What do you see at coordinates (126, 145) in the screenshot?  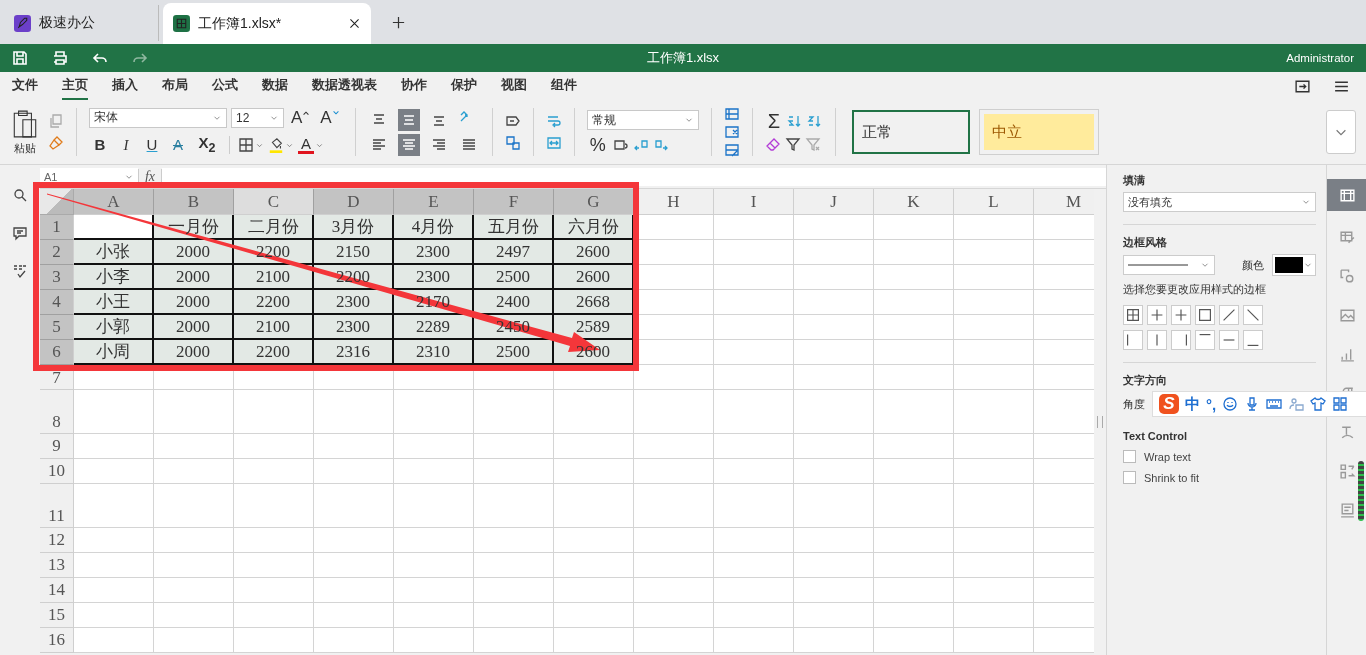 I see `italic-button: I` at bounding box center [126, 145].